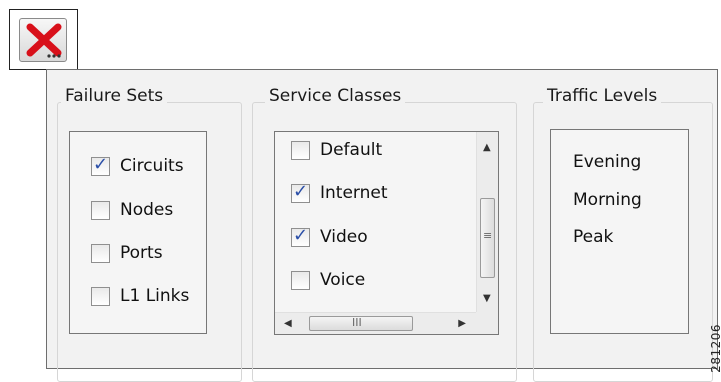 This screenshot has width=721, height=382. I want to click on checkbox-voice: Voice, so click(328, 280).